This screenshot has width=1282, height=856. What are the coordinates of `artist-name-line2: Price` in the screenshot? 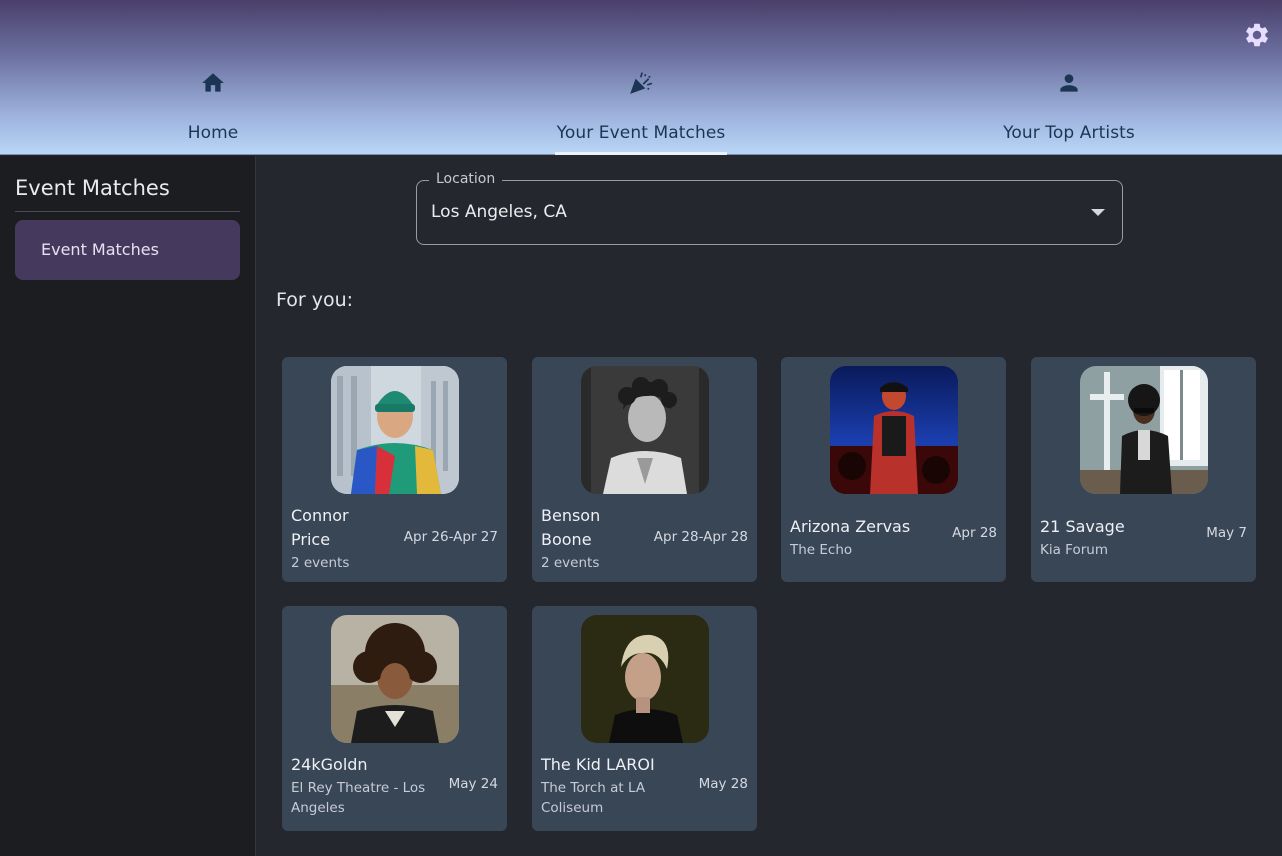 It's located at (311, 539).